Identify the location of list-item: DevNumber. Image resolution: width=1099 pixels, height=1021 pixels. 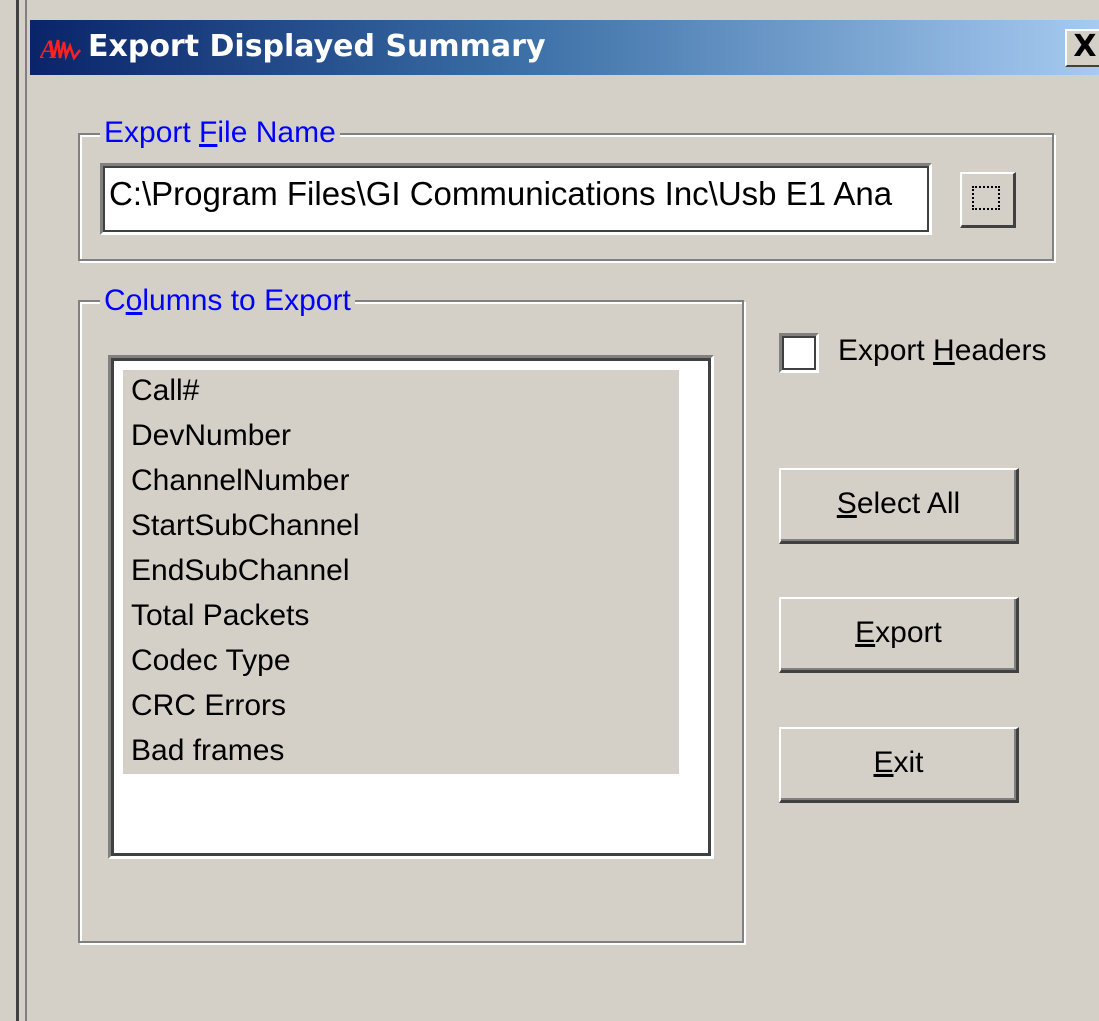
(211, 436).